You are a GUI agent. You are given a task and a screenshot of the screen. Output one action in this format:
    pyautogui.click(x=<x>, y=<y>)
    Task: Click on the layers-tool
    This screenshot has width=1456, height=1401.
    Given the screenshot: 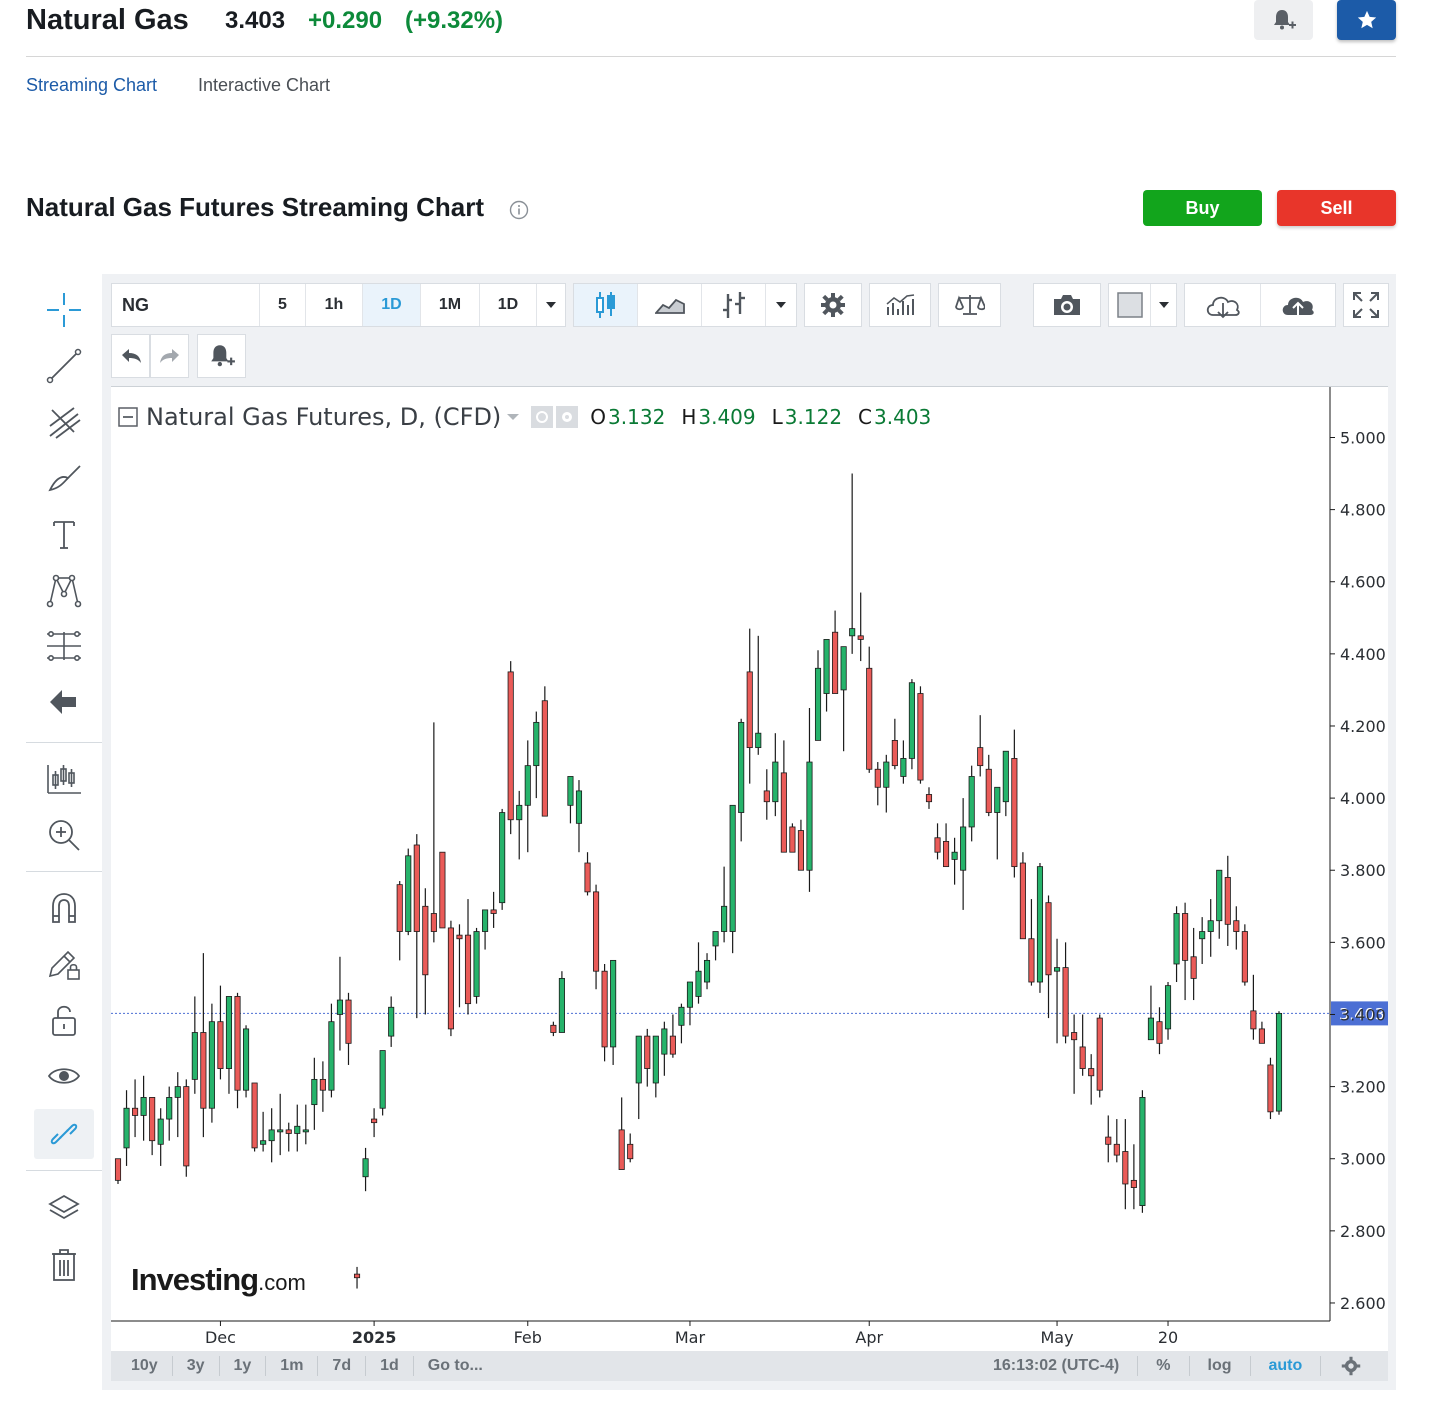 What is the action you would take?
    pyautogui.click(x=64, y=1208)
    